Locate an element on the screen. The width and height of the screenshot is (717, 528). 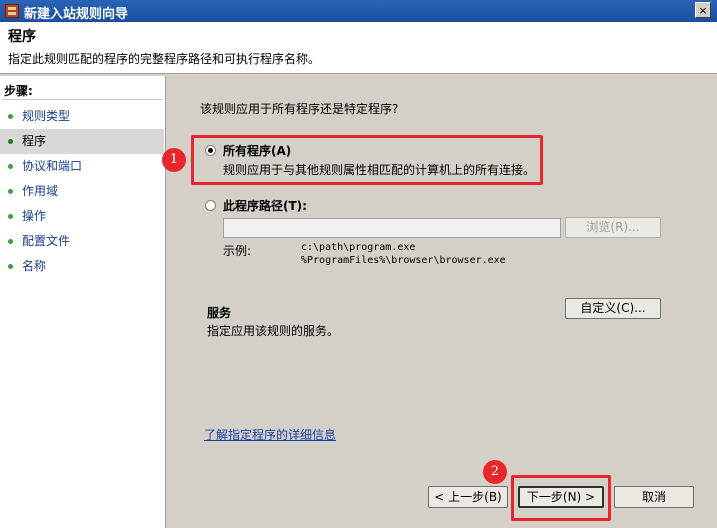
example-label: 示例: is located at coordinates (237, 251).